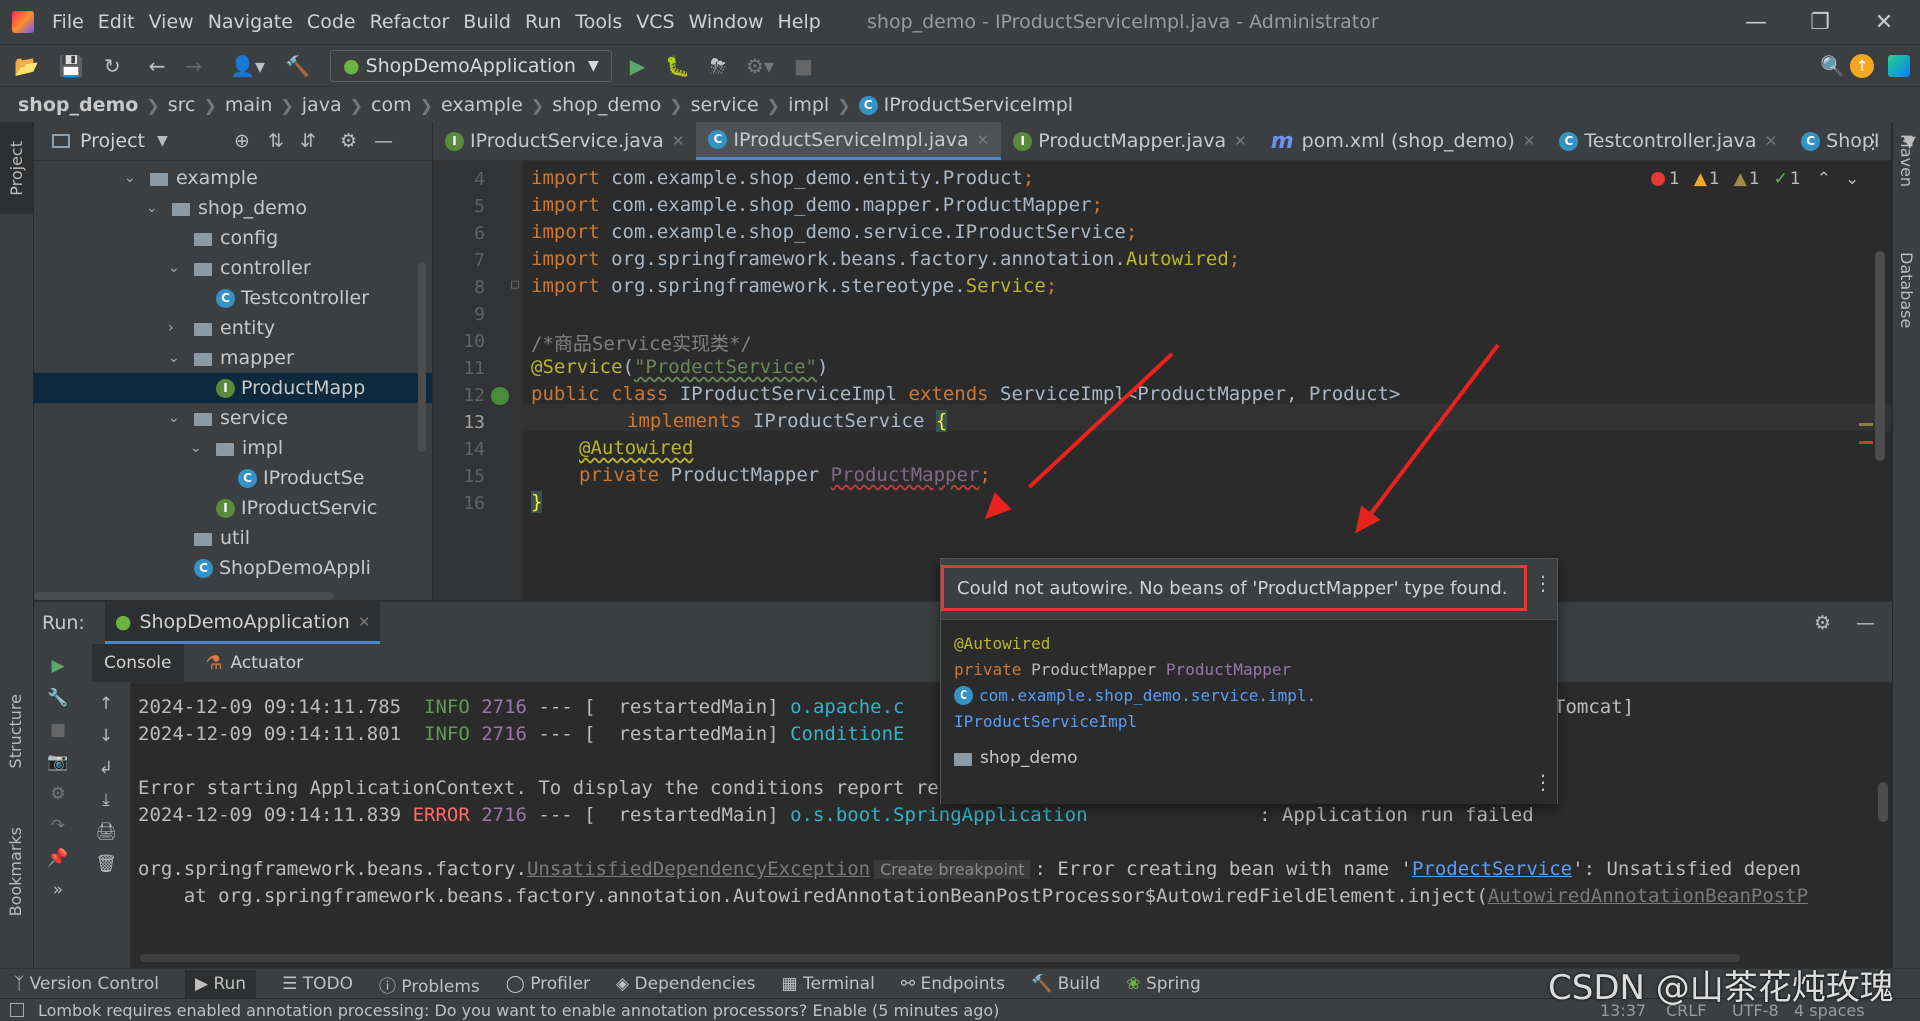 Image resolution: width=1920 pixels, height=1021 pixels. Describe the element at coordinates (808, 105) in the screenshot. I see `crumb-impl: impl` at that location.